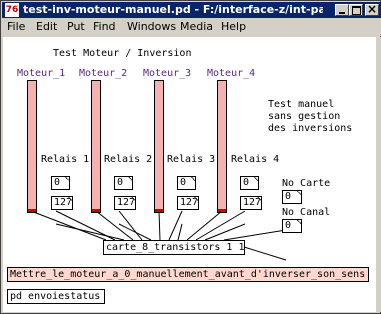 The height and width of the screenshot is (314, 381). Describe the element at coordinates (125, 203) in the screenshot. I see `motor-value-2: 127` at that location.